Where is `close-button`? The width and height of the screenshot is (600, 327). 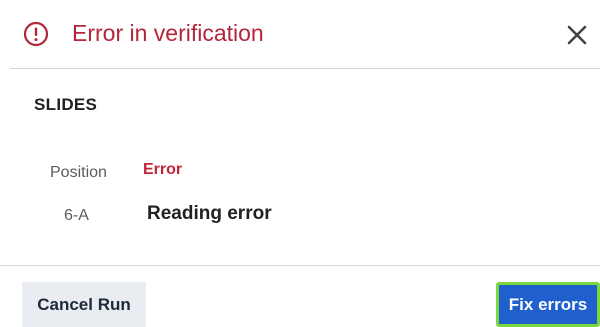 close-button is located at coordinates (577, 35).